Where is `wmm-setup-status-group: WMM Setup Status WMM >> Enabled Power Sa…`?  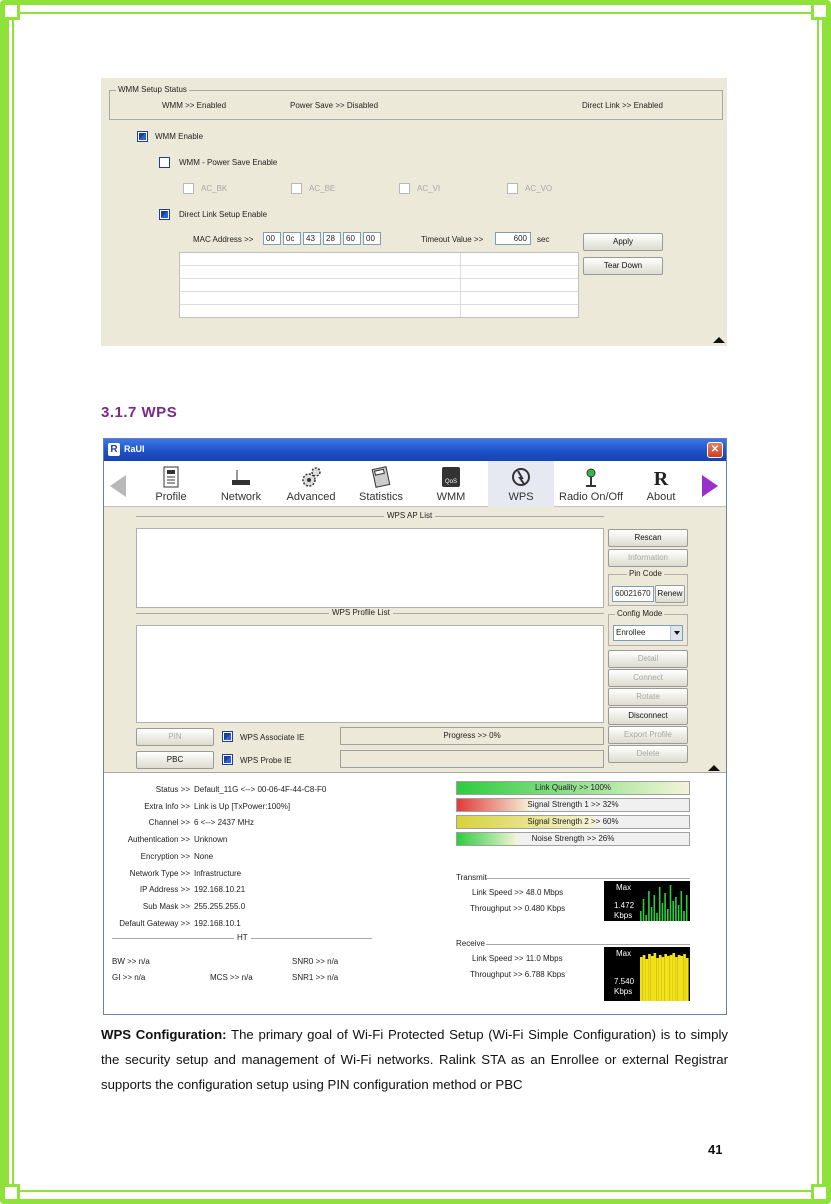 wmm-setup-status-group: WMM Setup Status WMM >> Enabled Power Sa… is located at coordinates (416, 102).